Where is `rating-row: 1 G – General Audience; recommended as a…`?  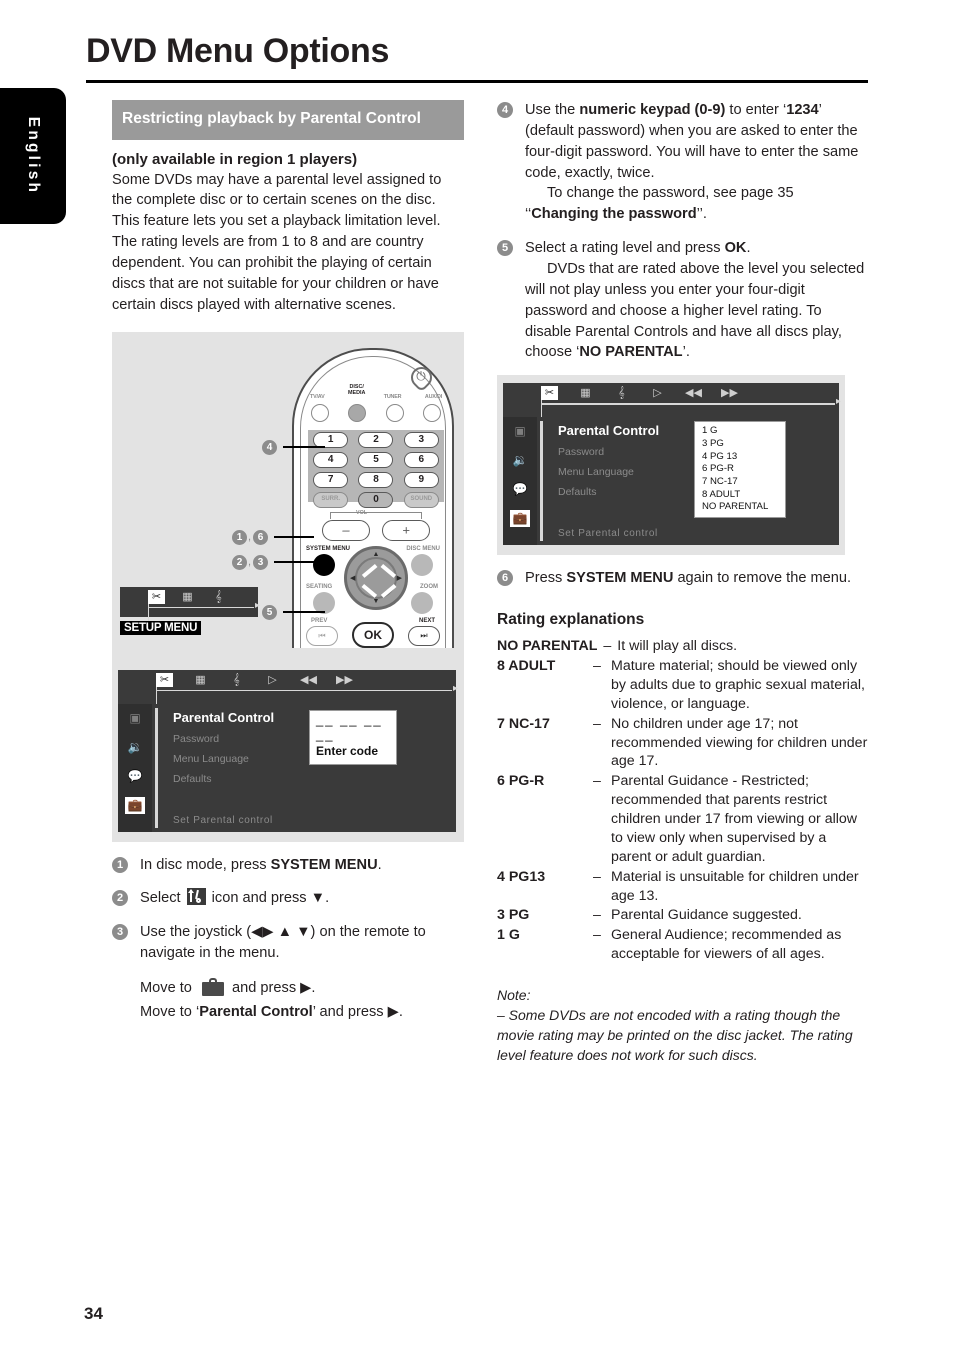
rating-row: 1 G – General Audience; recommended as a… is located at coordinates (683, 945).